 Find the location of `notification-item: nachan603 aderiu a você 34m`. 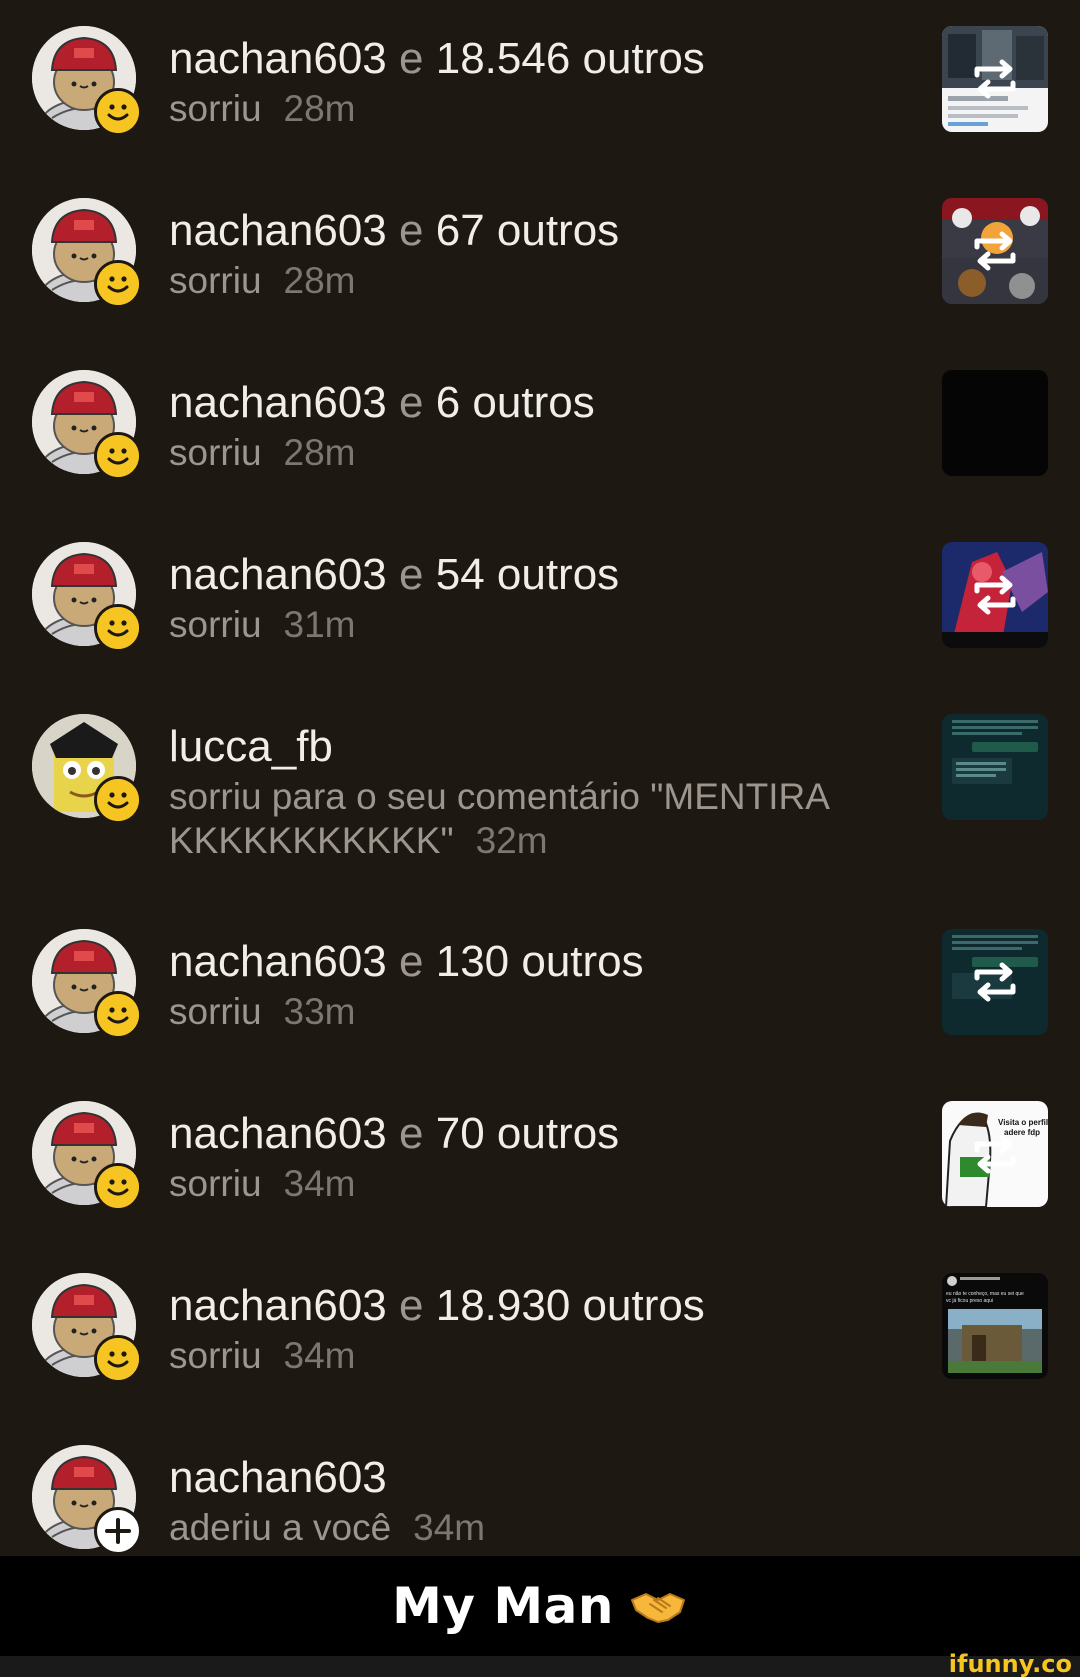

notification-item: nachan603 aderiu a você 34m is located at coordinates (540, 1487).